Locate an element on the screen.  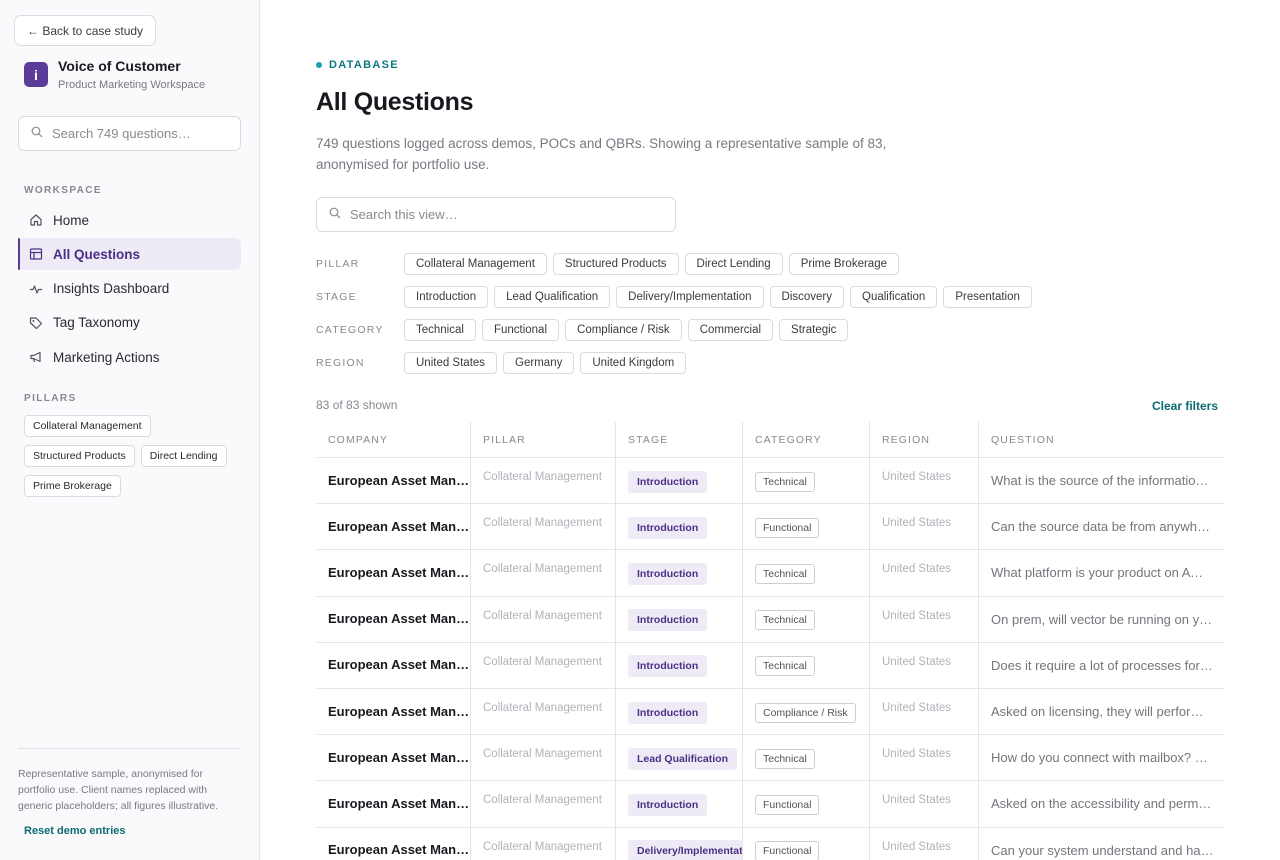
filter-chip: Delivery/Implementation is located at coordinates (690, 297).